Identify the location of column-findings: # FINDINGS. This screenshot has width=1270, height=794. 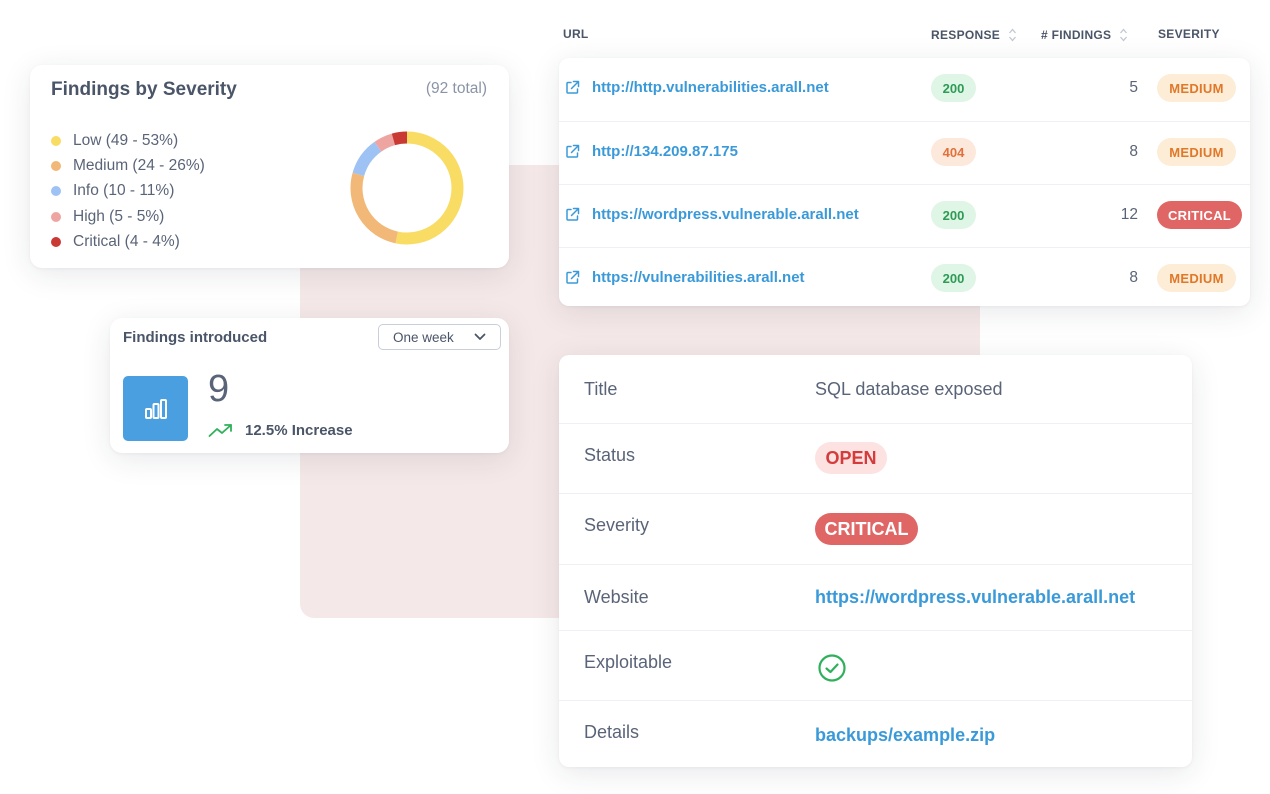
(1084, 35).